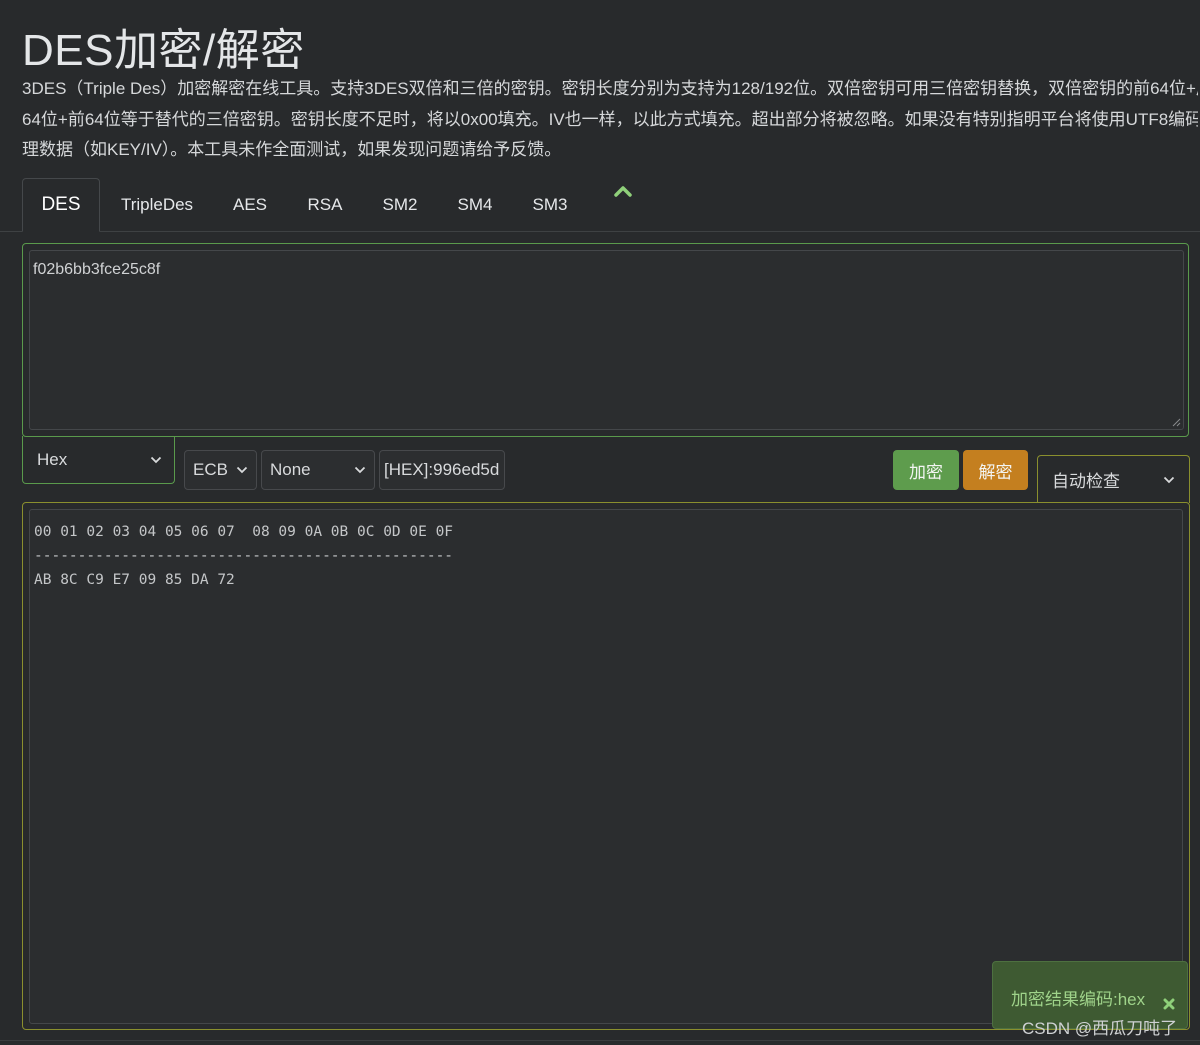 Image resolution: width=1200 pixels, height=1045 pixels. Describe the element at coordinates (1169, 1004) in the screenshot. I see `close-icon` at that location.